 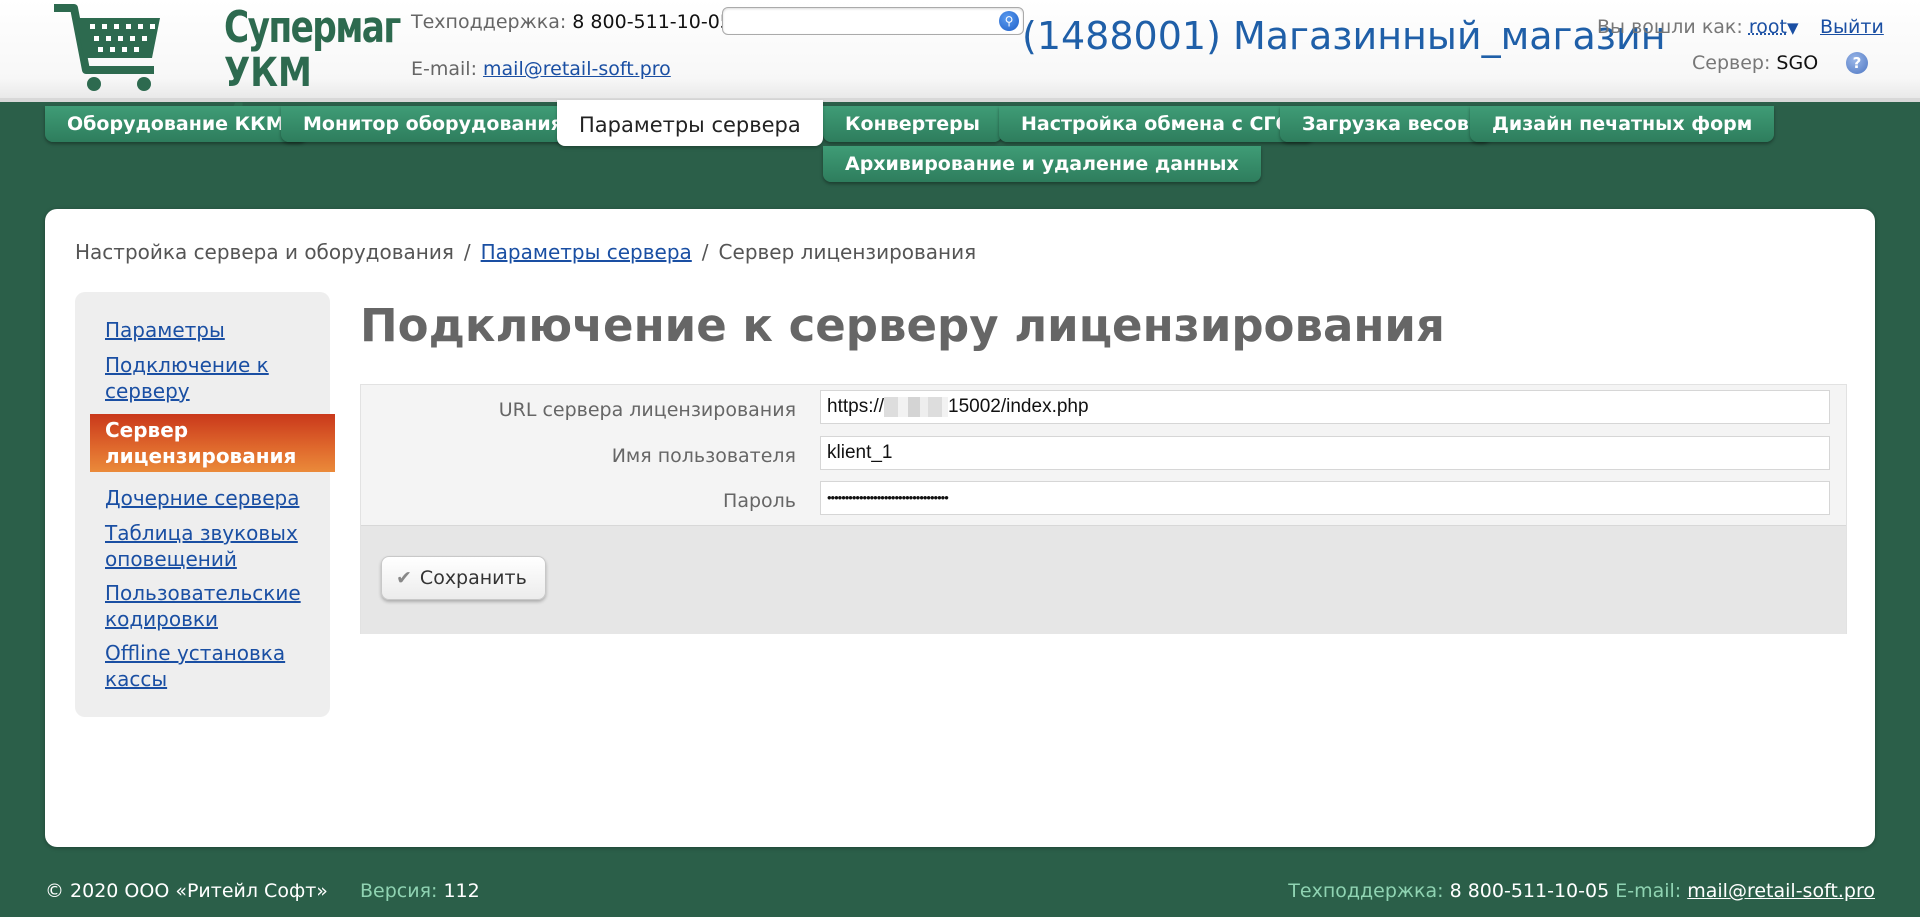 I want to click on support-phone: 8 800-511-10-05, so click(x=652, y=22).